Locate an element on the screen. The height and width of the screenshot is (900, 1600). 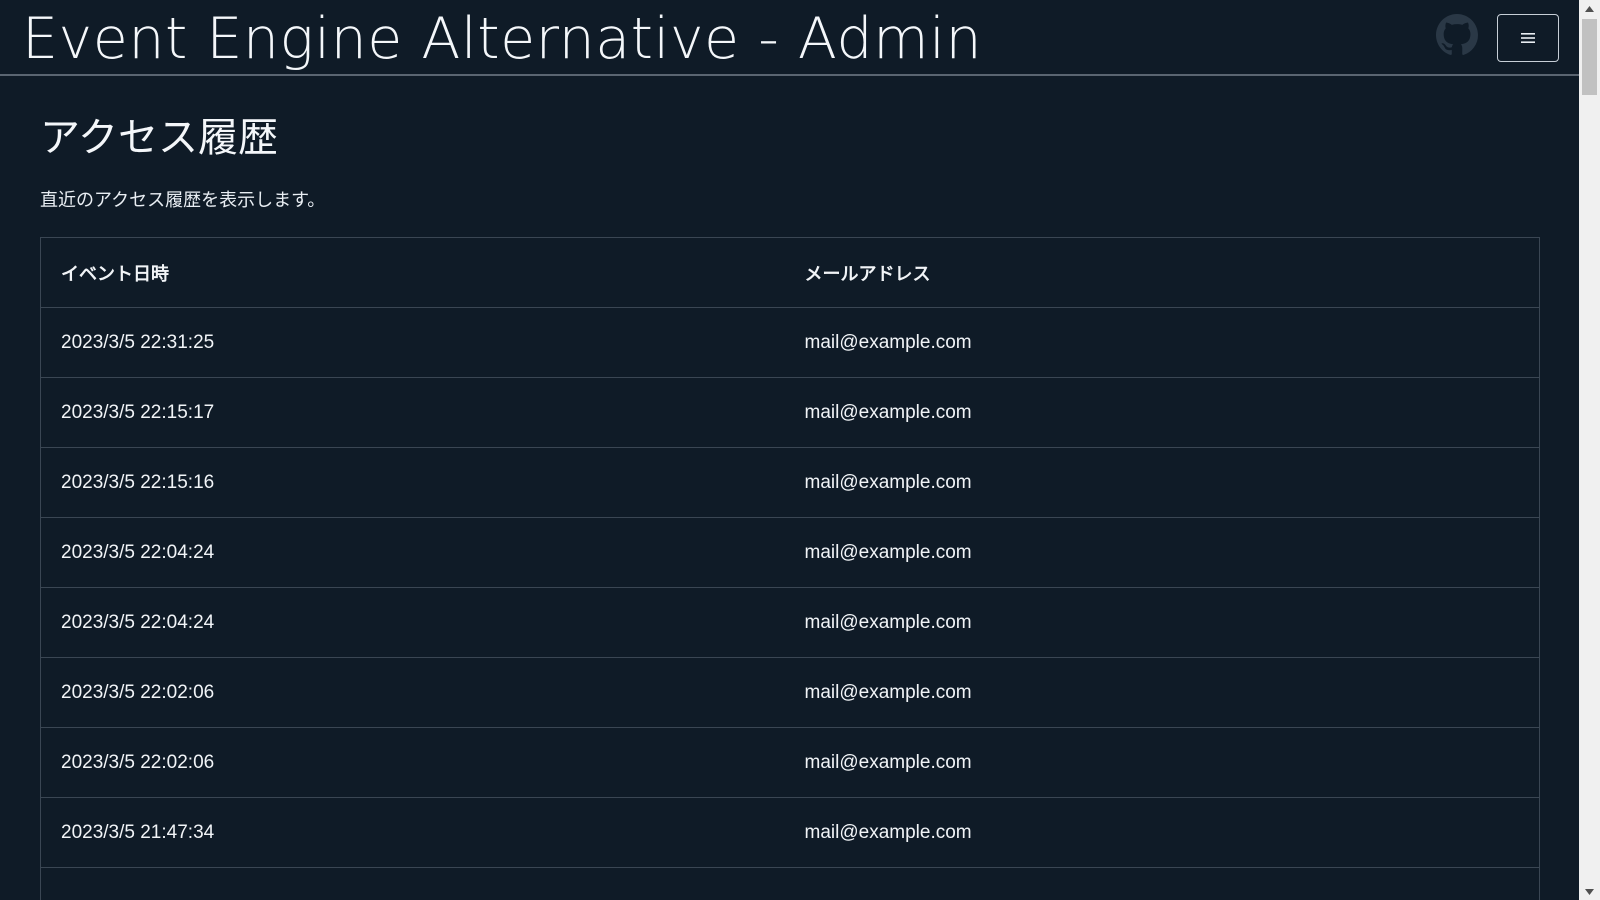
email-cell is located at coordinates (1162, 883).